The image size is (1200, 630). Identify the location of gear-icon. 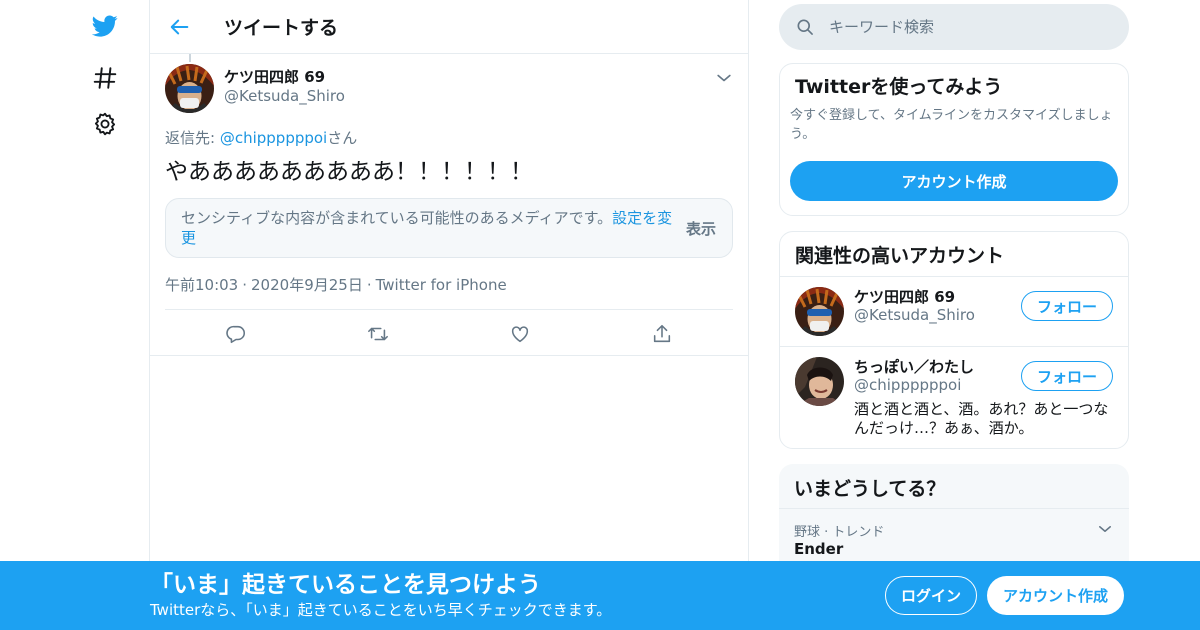
(105, 124).